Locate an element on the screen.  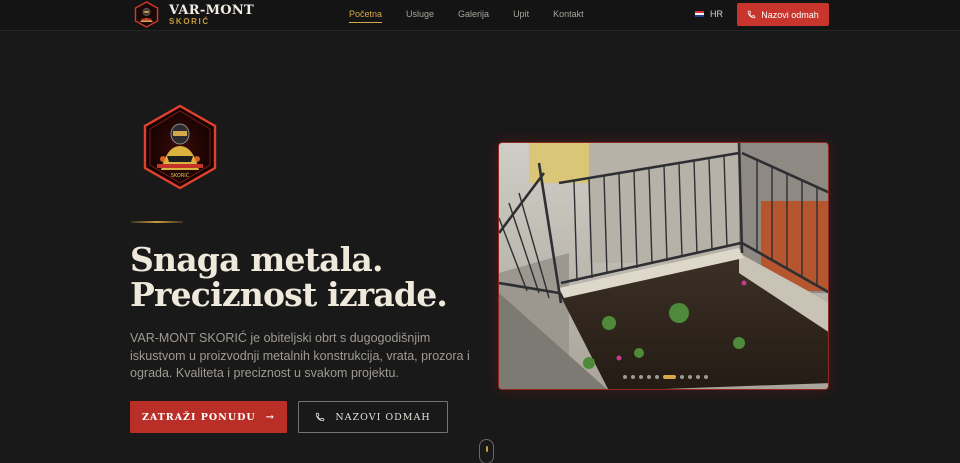
brand-title: VAR-MONT is located at coordinates (212, 10).